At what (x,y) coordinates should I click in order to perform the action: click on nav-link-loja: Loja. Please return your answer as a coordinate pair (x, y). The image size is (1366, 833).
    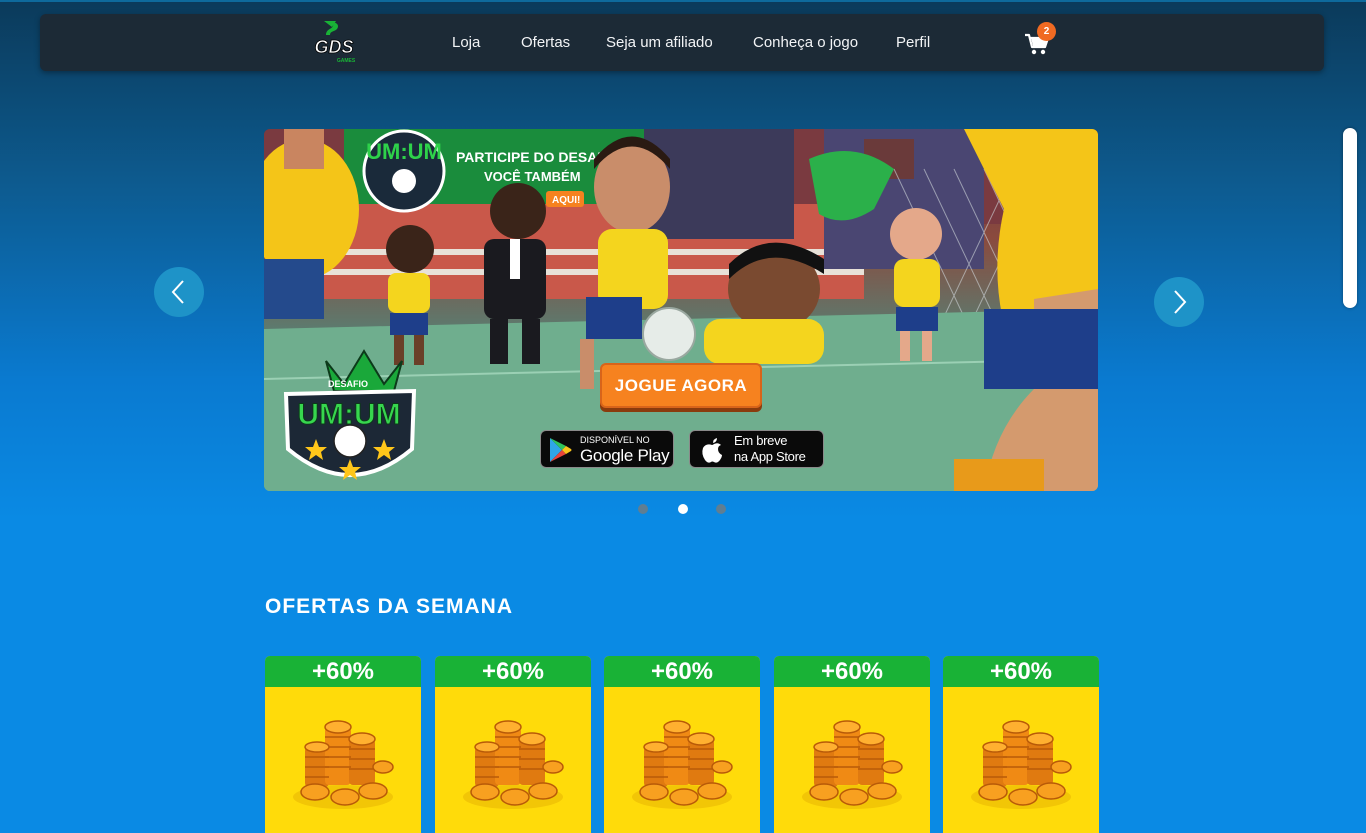
    Looking at the image, I should click on (466, 42).